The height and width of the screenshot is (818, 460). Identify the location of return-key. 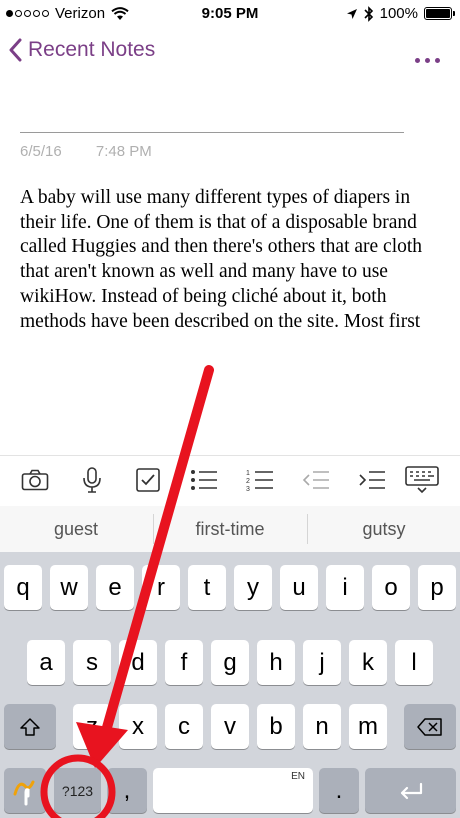
(410, 790).